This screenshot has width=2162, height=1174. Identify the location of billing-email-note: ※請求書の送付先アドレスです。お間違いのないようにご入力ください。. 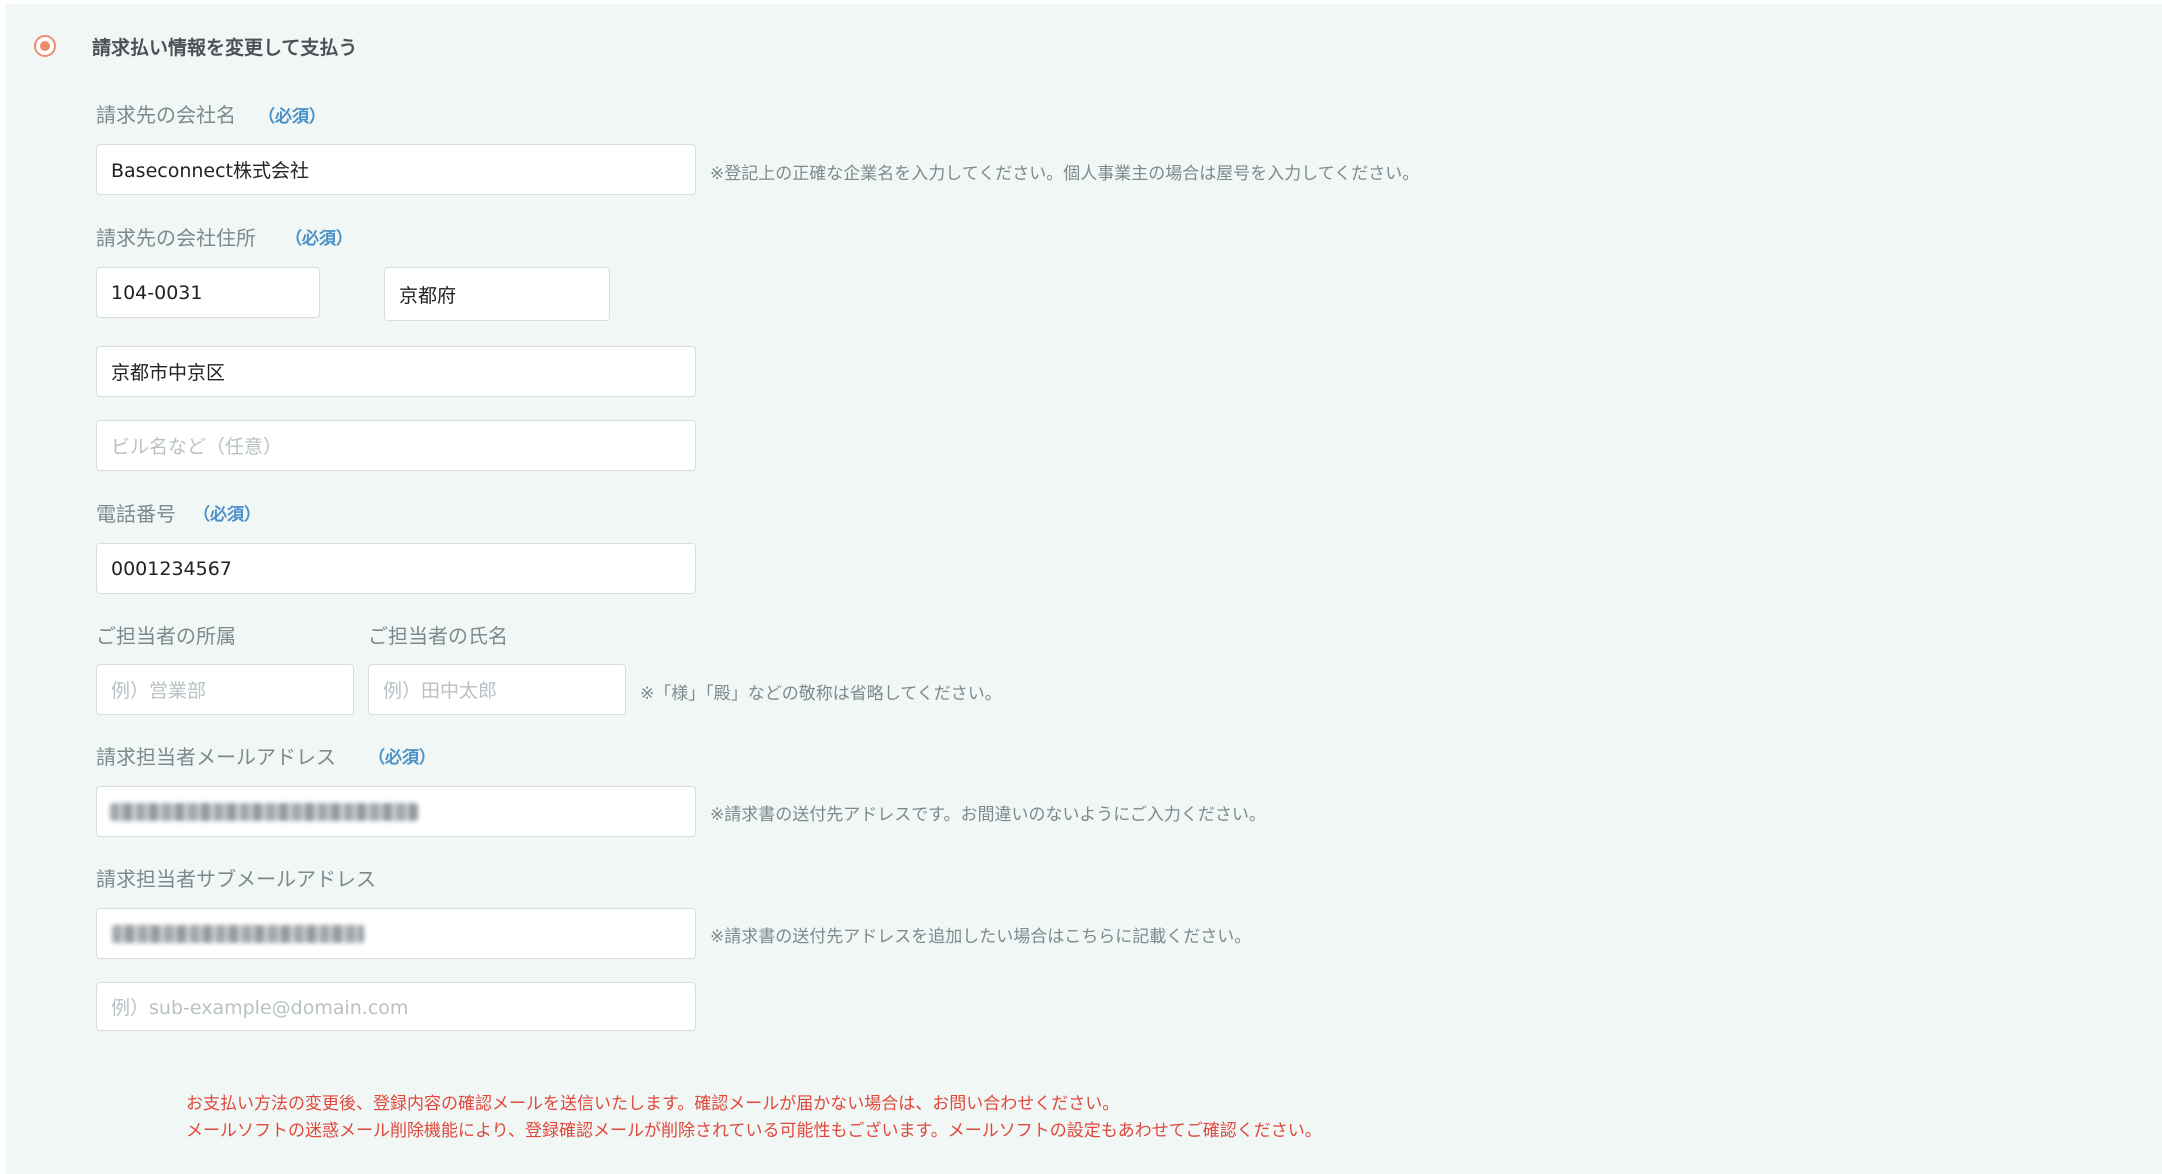
(988, 815).